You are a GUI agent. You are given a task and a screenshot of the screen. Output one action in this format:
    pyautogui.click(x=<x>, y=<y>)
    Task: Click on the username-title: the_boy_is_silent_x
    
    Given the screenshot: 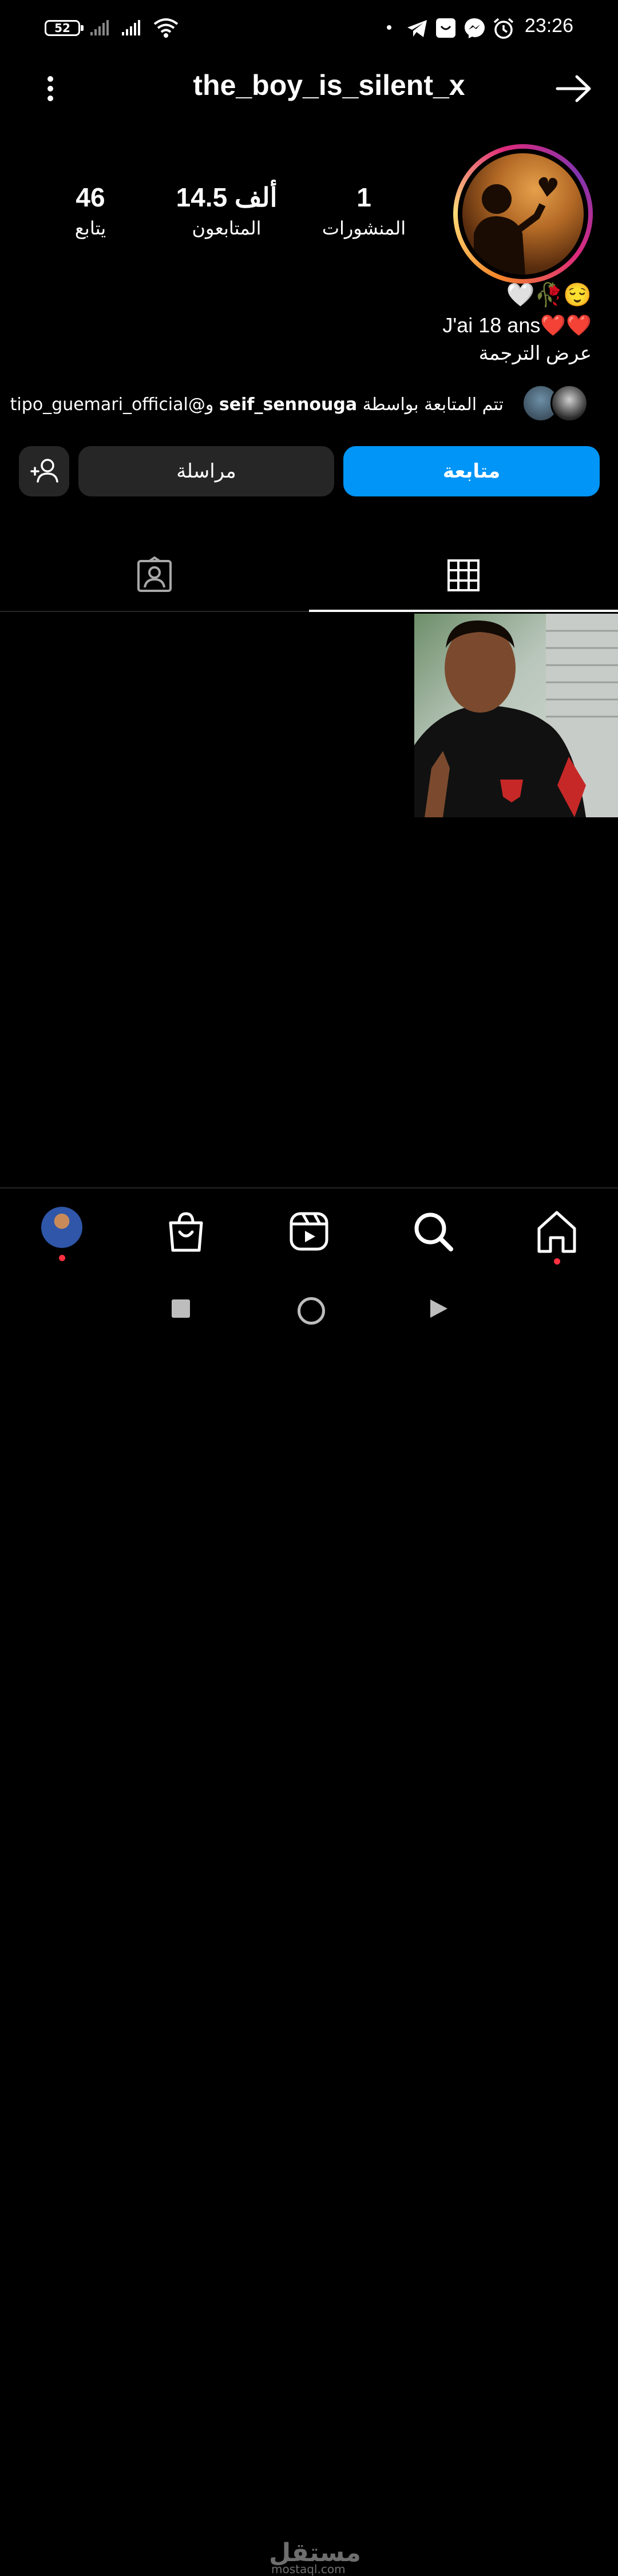 What is the action you would take?
    pyautogui.click(x=329, y=85)
    